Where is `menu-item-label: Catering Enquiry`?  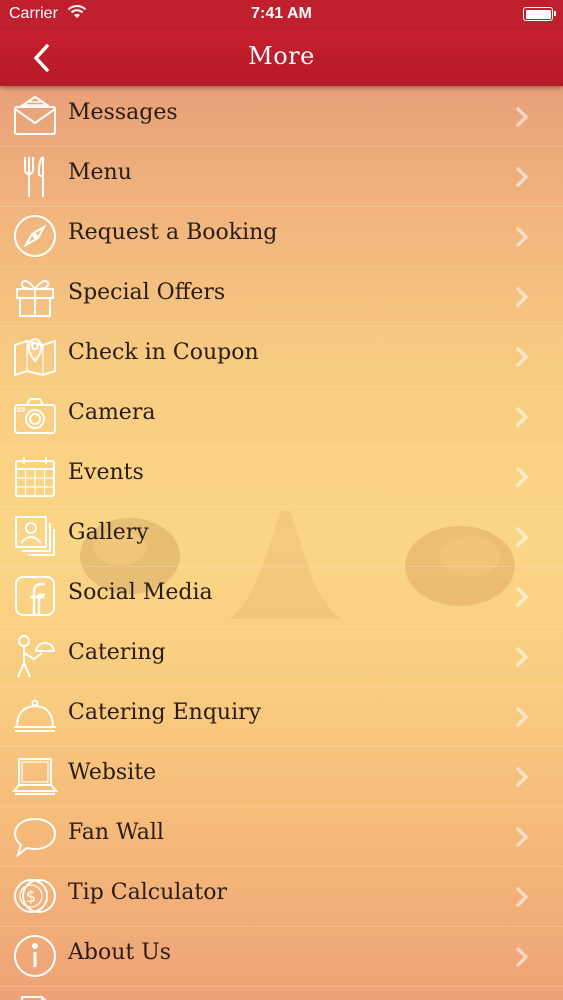
menu-item-label: Catering Enquiry is located at coordinates (165, 712).